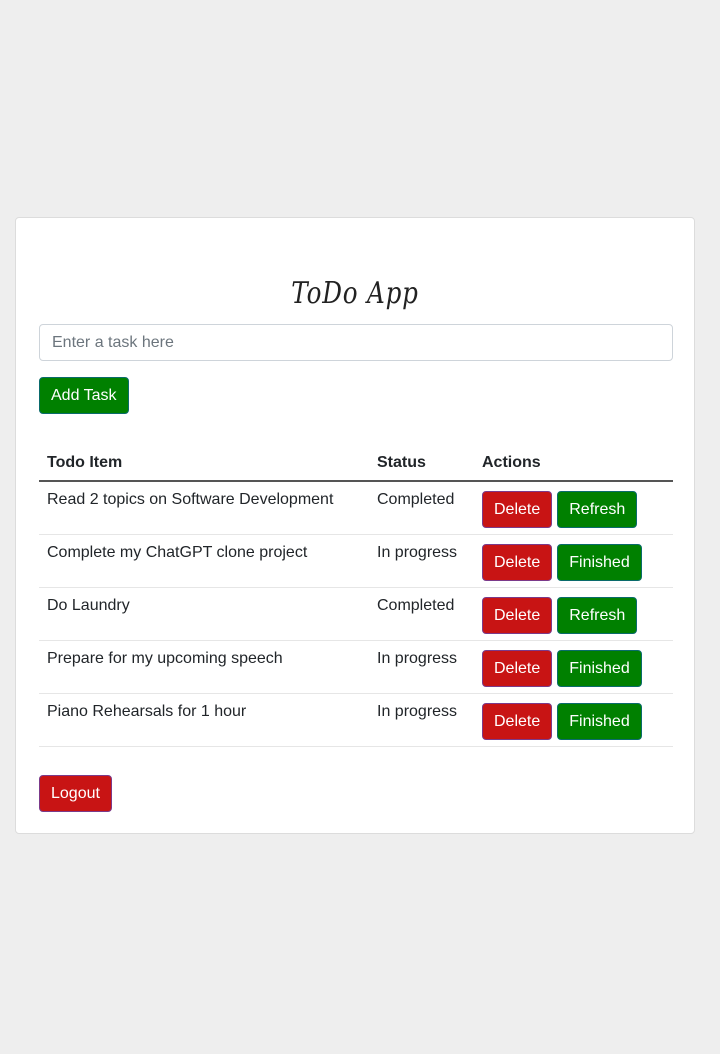 The width and height of the screenshot is (720, 1054). What do you see at coordinates (204, 464) in the screenshot?
I see `header-todo-item: Todo Item` at bounding box center [204, 464].